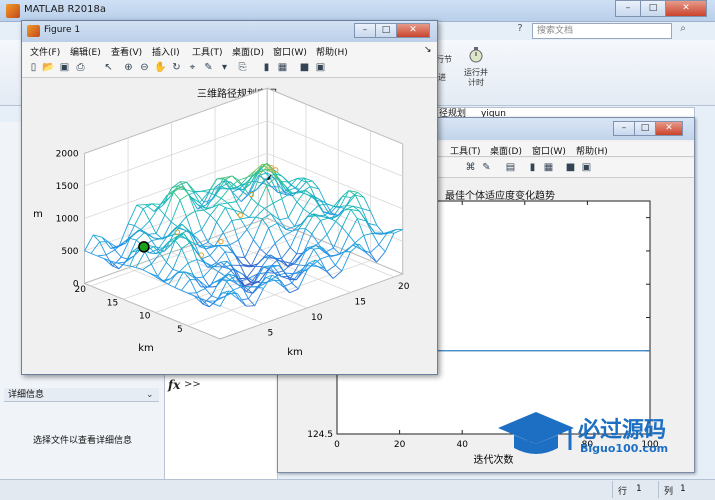  What do you see at coordinates (602, 31) in the screenshot?
I see `search-documentation-input: 搜索文档` at bounding box center [602, 31].